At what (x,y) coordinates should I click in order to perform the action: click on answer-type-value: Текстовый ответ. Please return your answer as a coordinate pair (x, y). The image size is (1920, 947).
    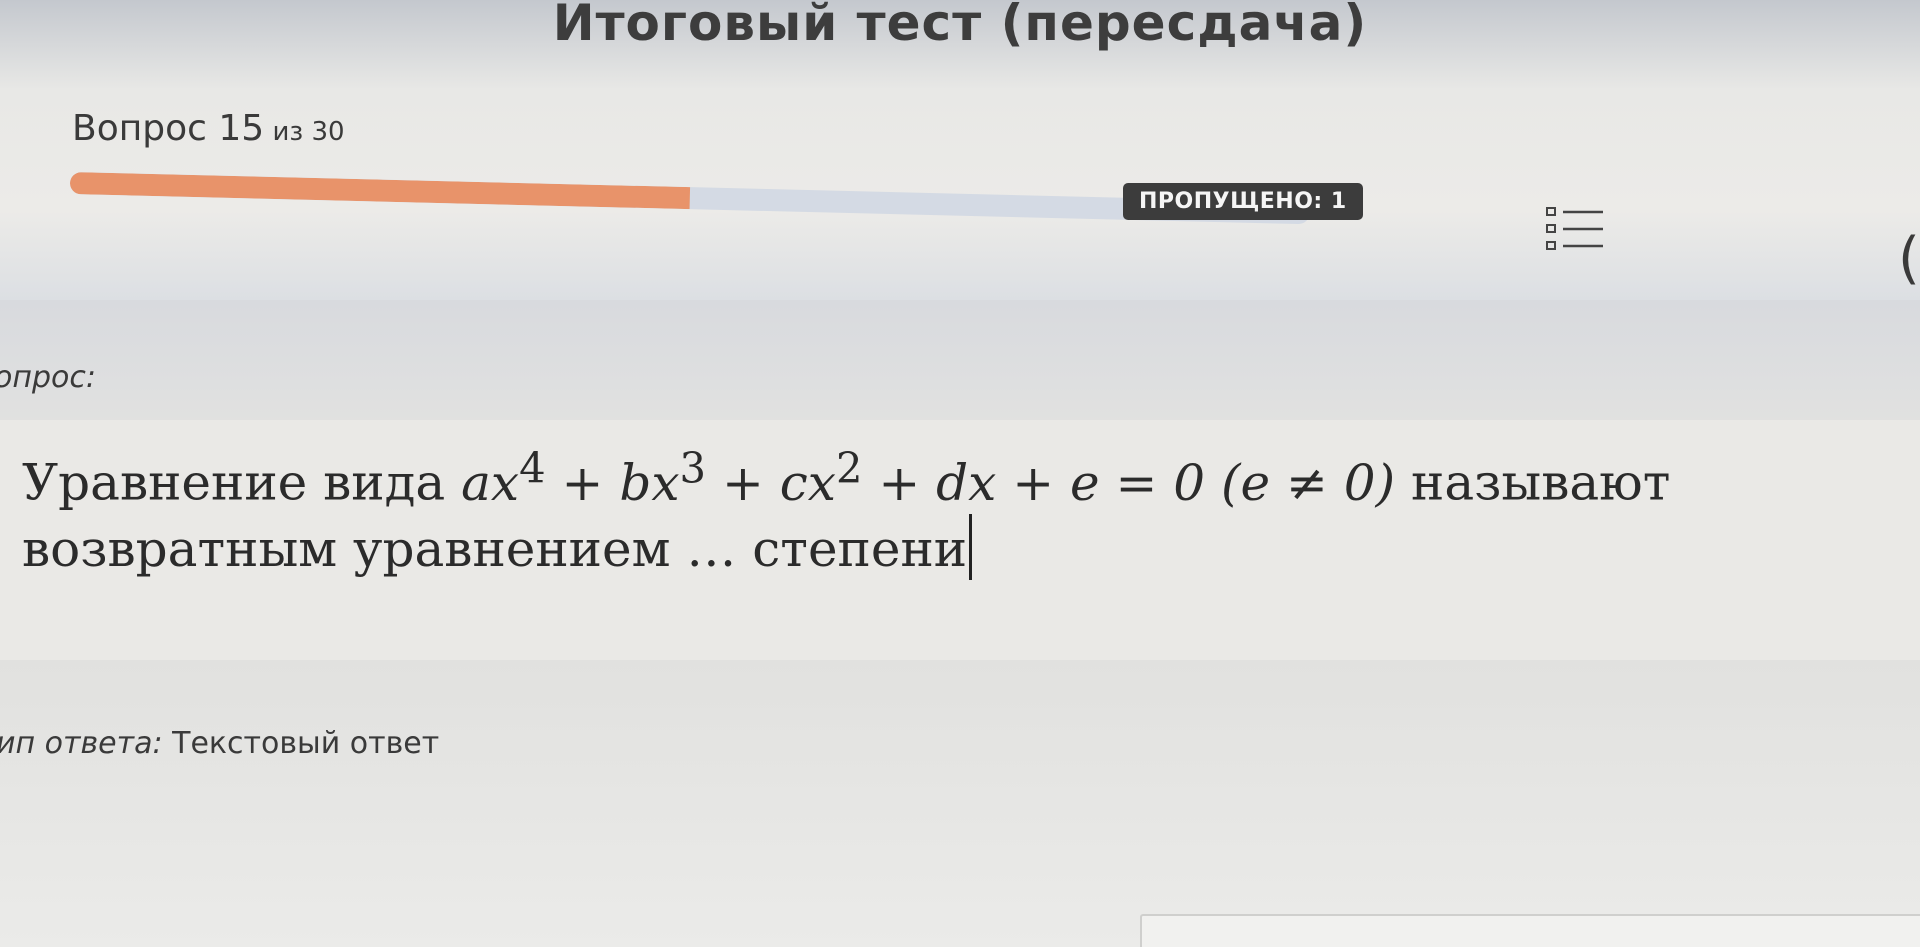
    Looking at the image, I should click on (301, 743).